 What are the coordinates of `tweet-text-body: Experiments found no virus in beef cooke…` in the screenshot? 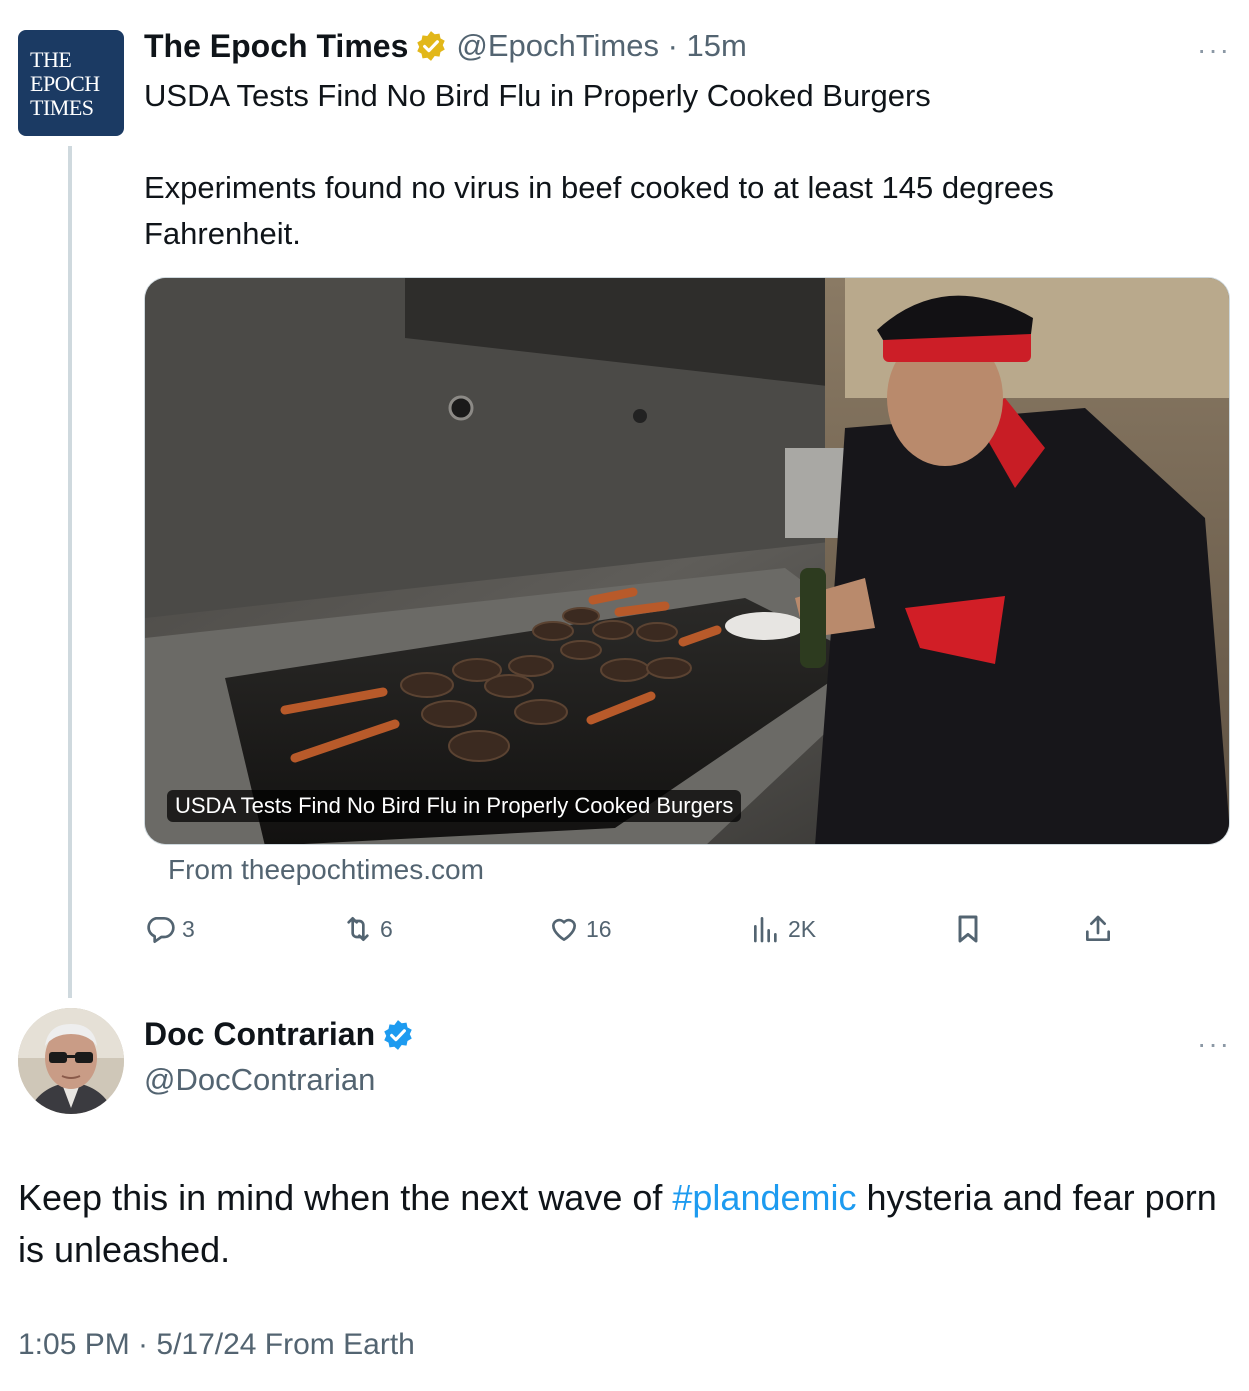 It's located at (599, 187).